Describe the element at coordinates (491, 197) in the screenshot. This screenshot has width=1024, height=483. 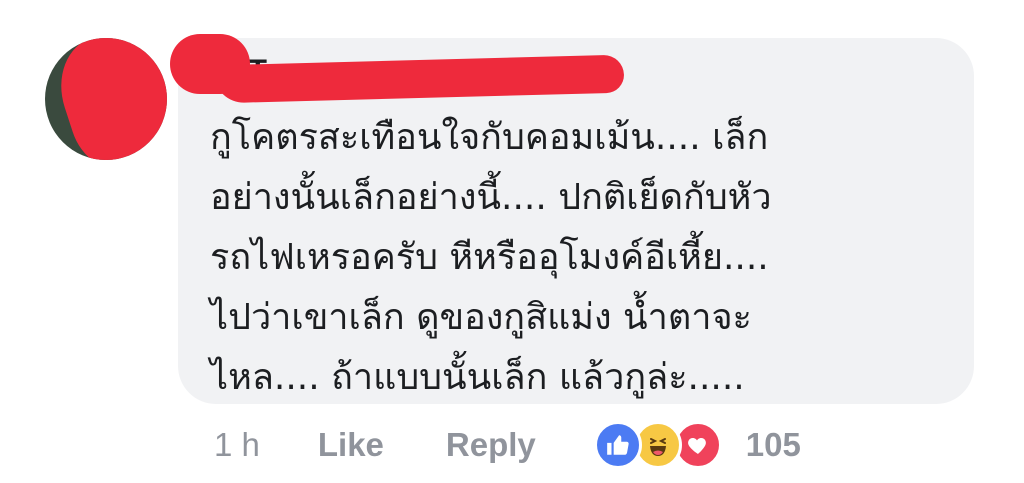
I see `comment-line: อย่างนั้นเล็กอย่างนี้.... ปกติเย็ดกับหัว` at that location.